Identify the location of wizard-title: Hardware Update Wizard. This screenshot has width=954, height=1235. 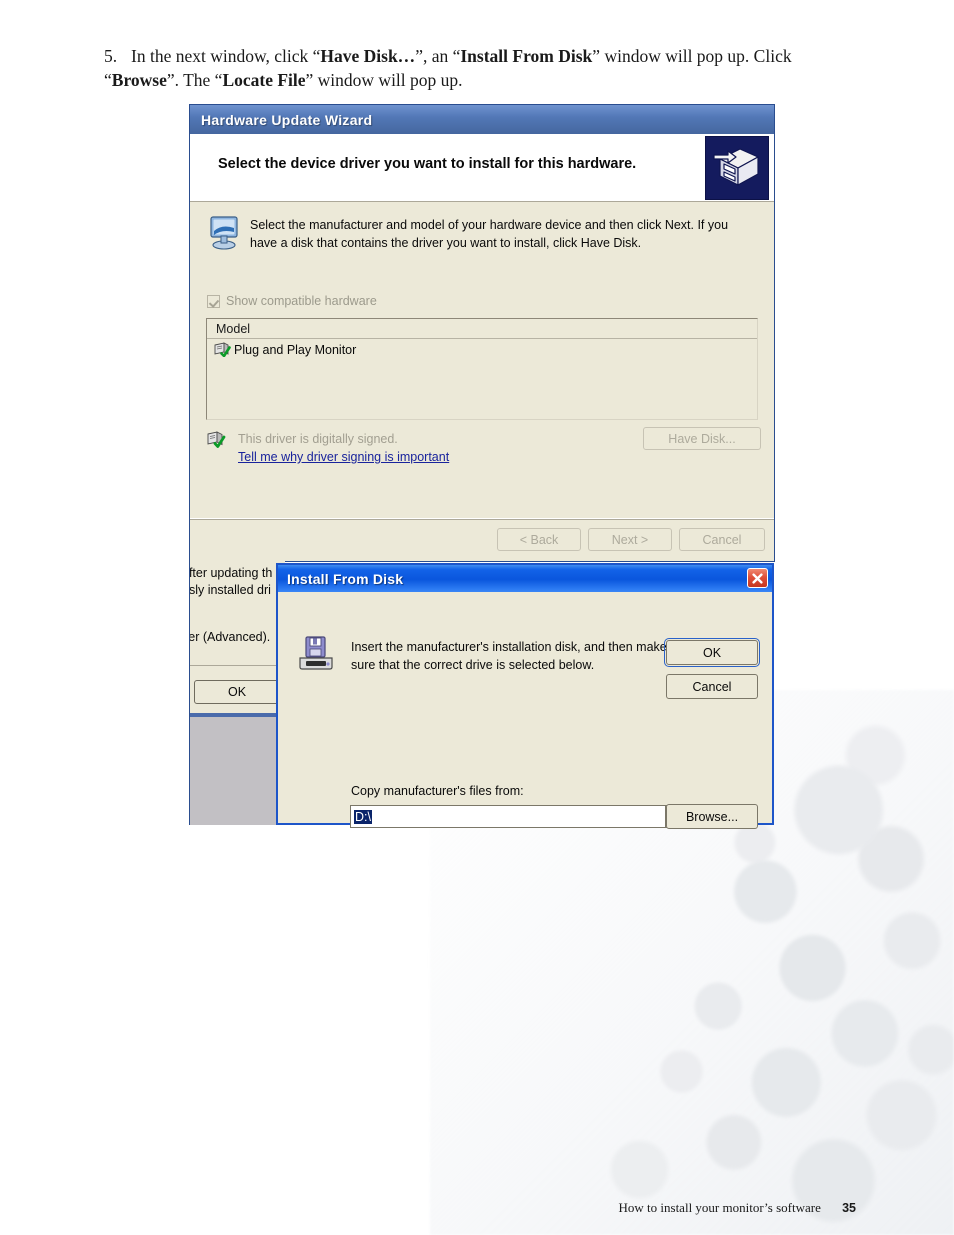
(287, 119).